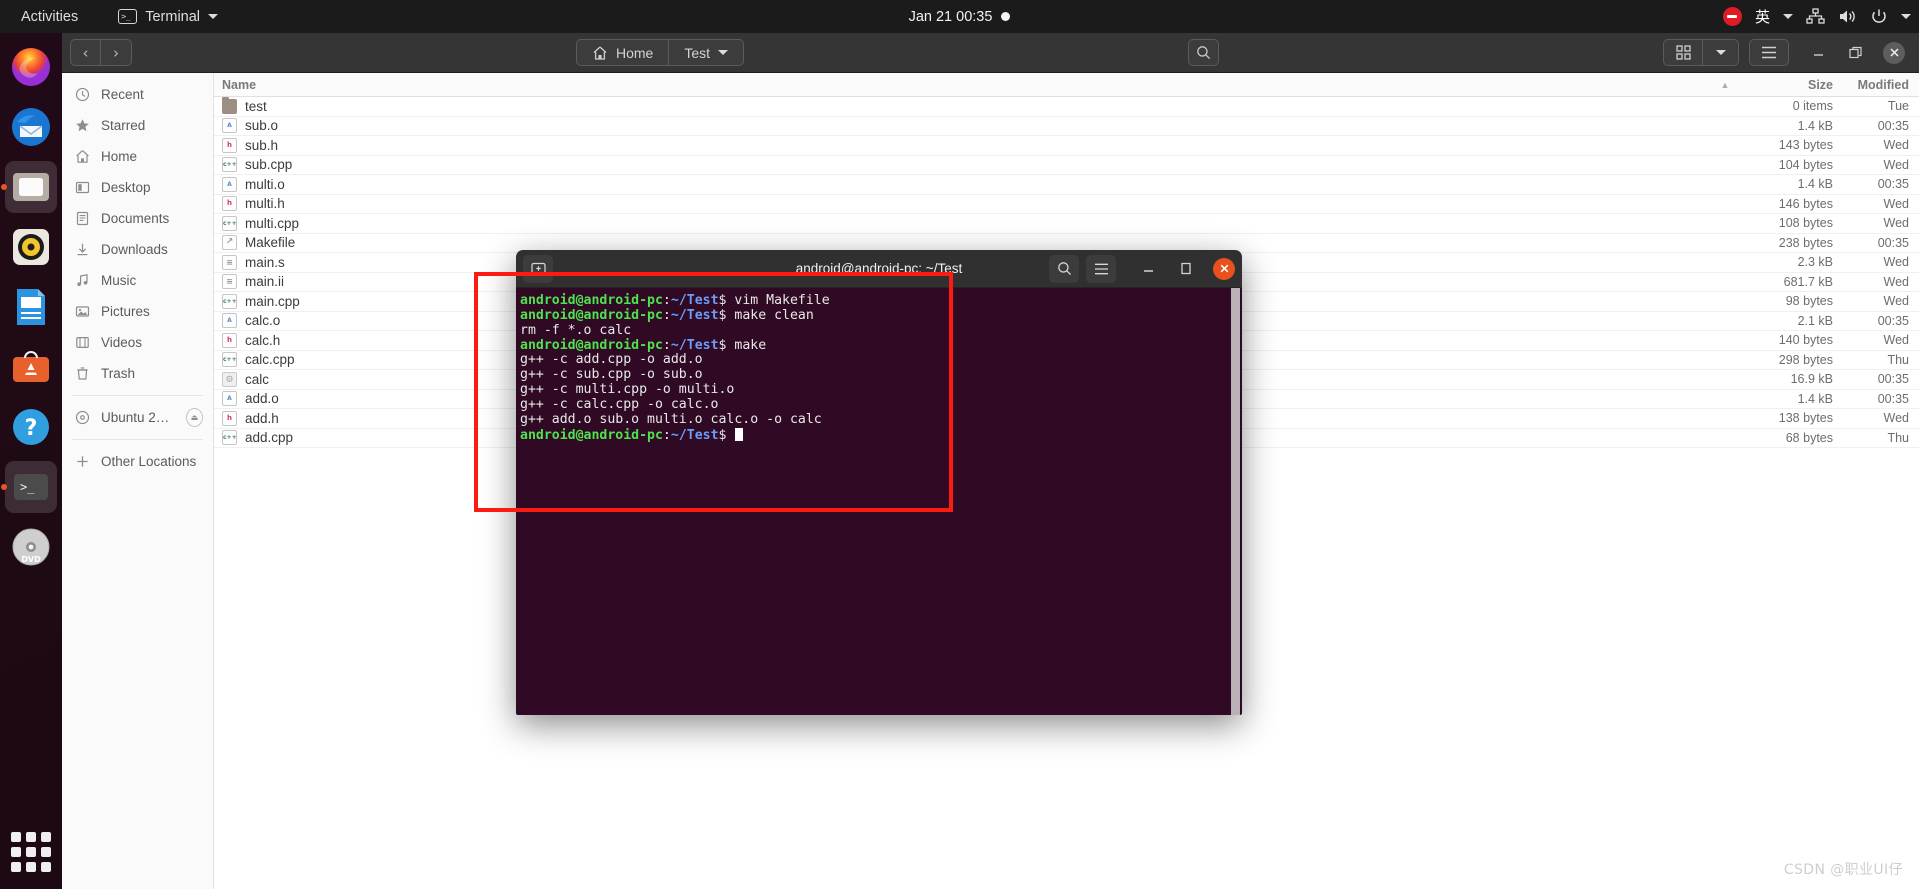 The width and height of the screenshot is (1919, 889). Describe the element at coordinates (1876, 85) in the screenshot. I see `column-header-modified: Modified` at that location.